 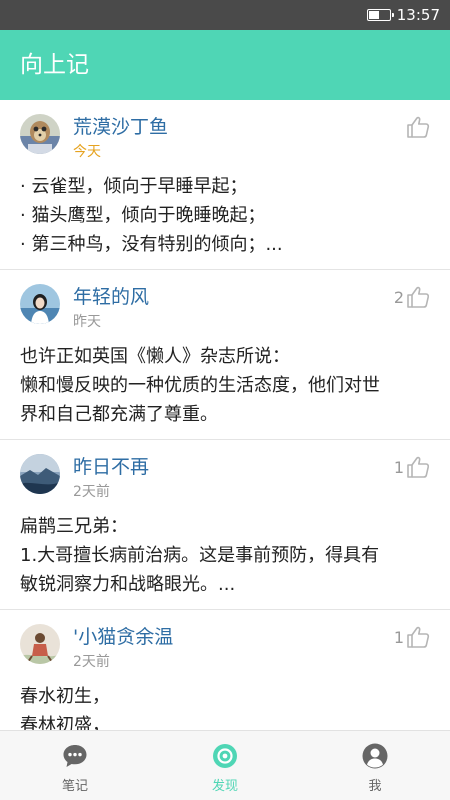 I want to click on post-line: 春林初盛，, so click(x=65, y=722).